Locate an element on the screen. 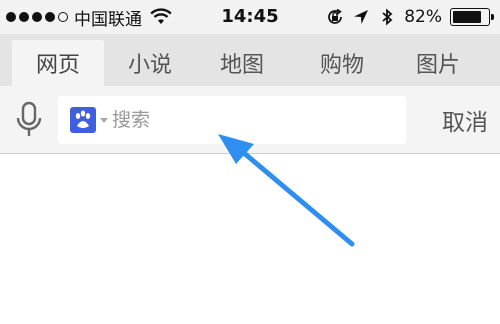  cancel-button: 取消 is located at coordinates (465, 120).